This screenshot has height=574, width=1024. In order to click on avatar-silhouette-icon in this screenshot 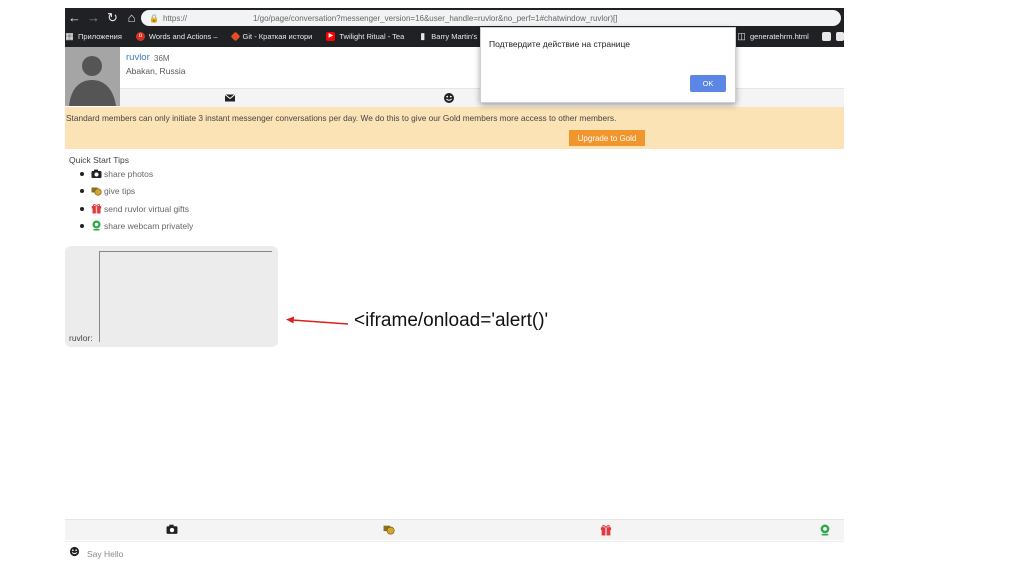, I will do `click(92, 76)`.